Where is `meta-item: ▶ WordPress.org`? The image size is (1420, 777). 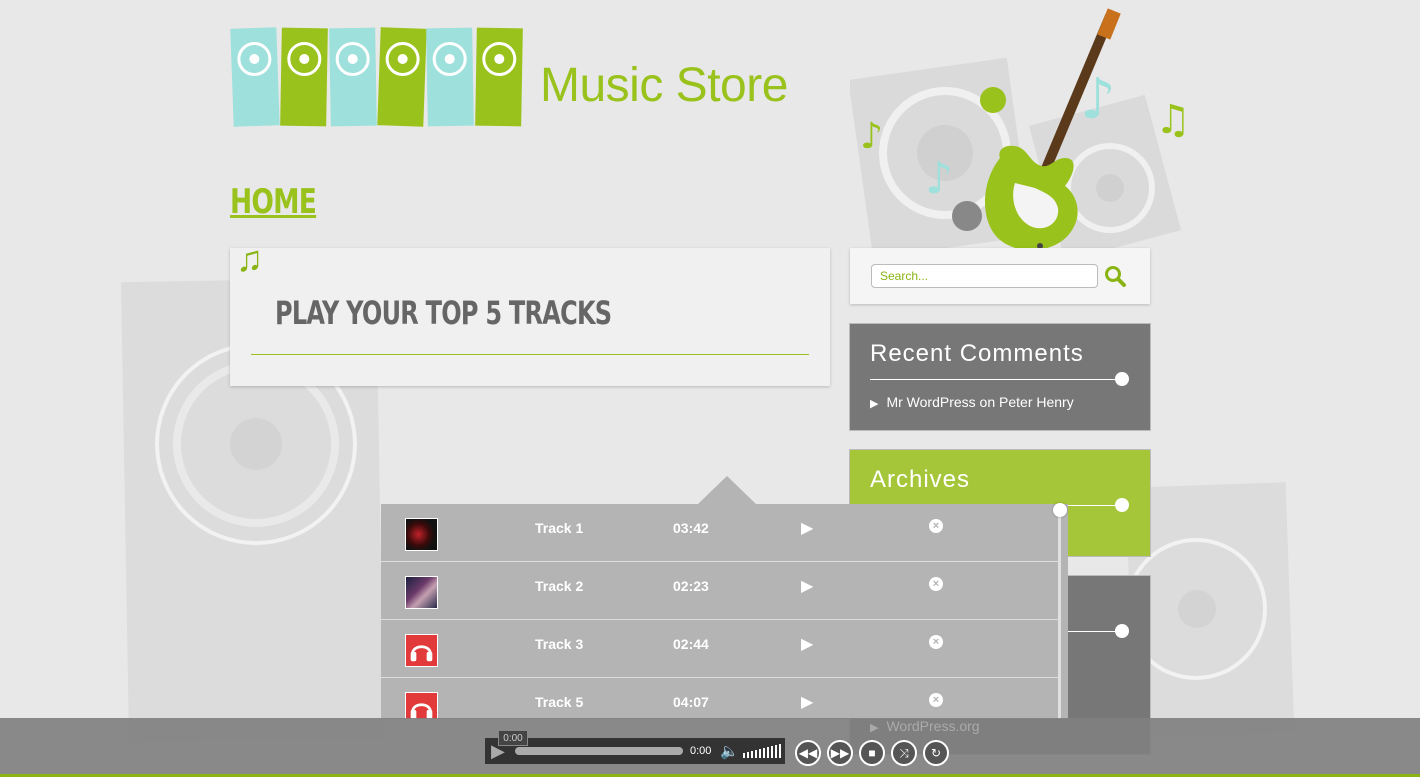 meta-item: ▶ WordPress.org is located at coordinates (925, 726).